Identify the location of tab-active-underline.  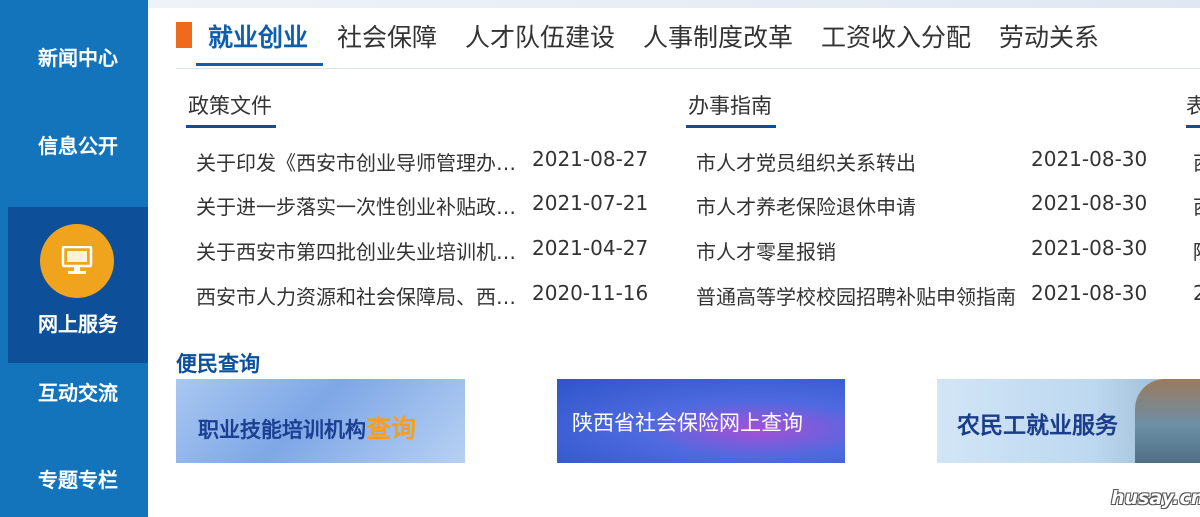
(259, 64).